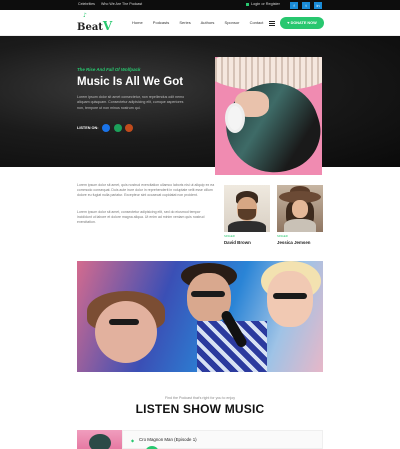 The image size is (400, 449). Describe the element at coordinates (232, 22) in the screenshot. I see `nav-sponsor: Sponsor` at that location.